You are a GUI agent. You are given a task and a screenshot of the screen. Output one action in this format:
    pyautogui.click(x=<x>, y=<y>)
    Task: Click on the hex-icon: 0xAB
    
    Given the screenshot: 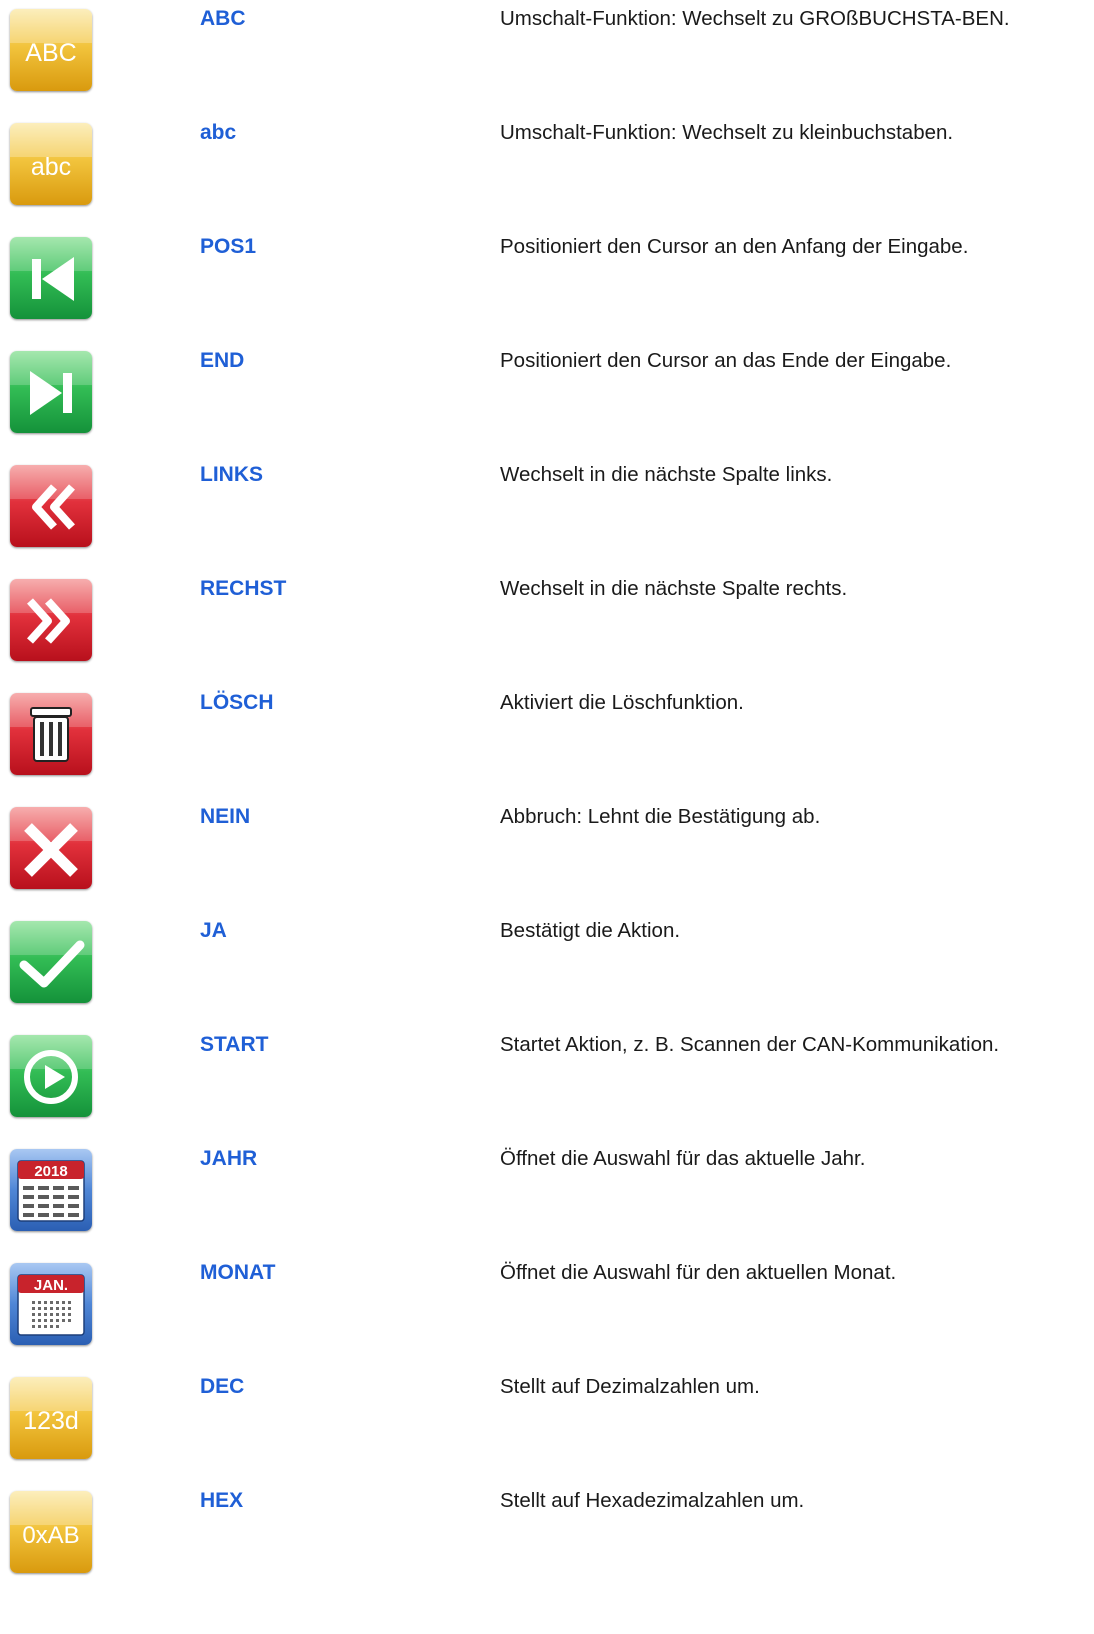 What is the action you would take?
    pyautogui.click(x=51, y=1532)
    